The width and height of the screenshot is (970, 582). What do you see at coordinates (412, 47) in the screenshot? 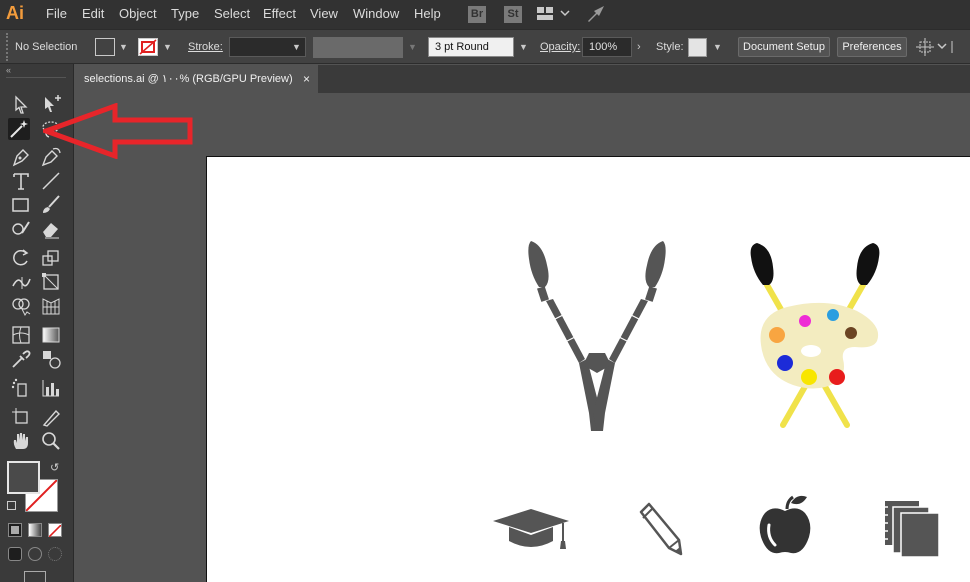
I see `profile-dropdown-icon: ▼` at bounding box center [412, 47].